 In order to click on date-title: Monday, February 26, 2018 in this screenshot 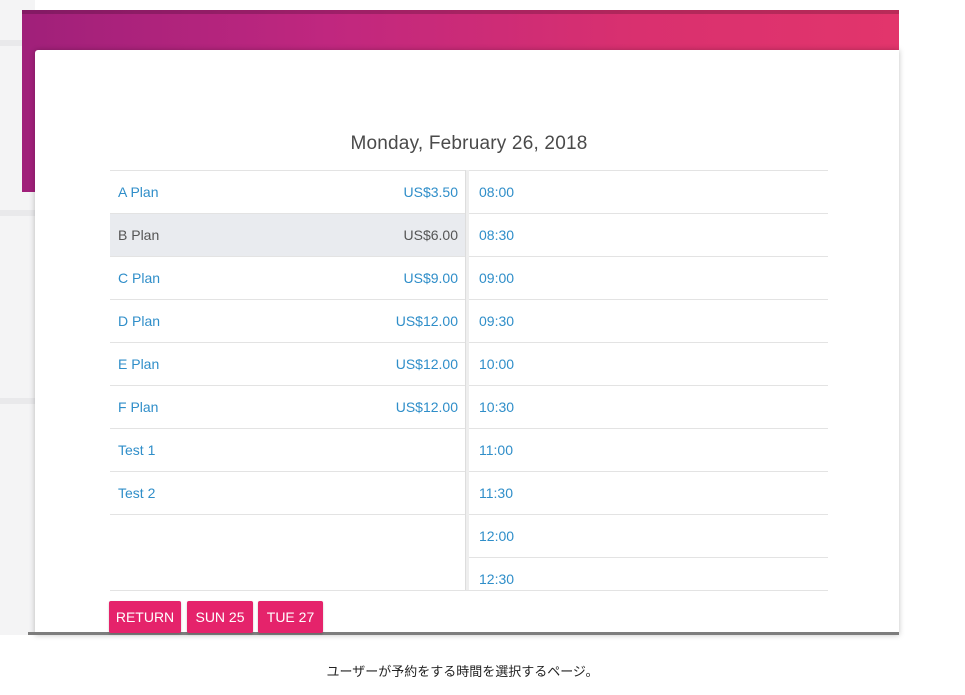, I will do `click(469, 143)`.